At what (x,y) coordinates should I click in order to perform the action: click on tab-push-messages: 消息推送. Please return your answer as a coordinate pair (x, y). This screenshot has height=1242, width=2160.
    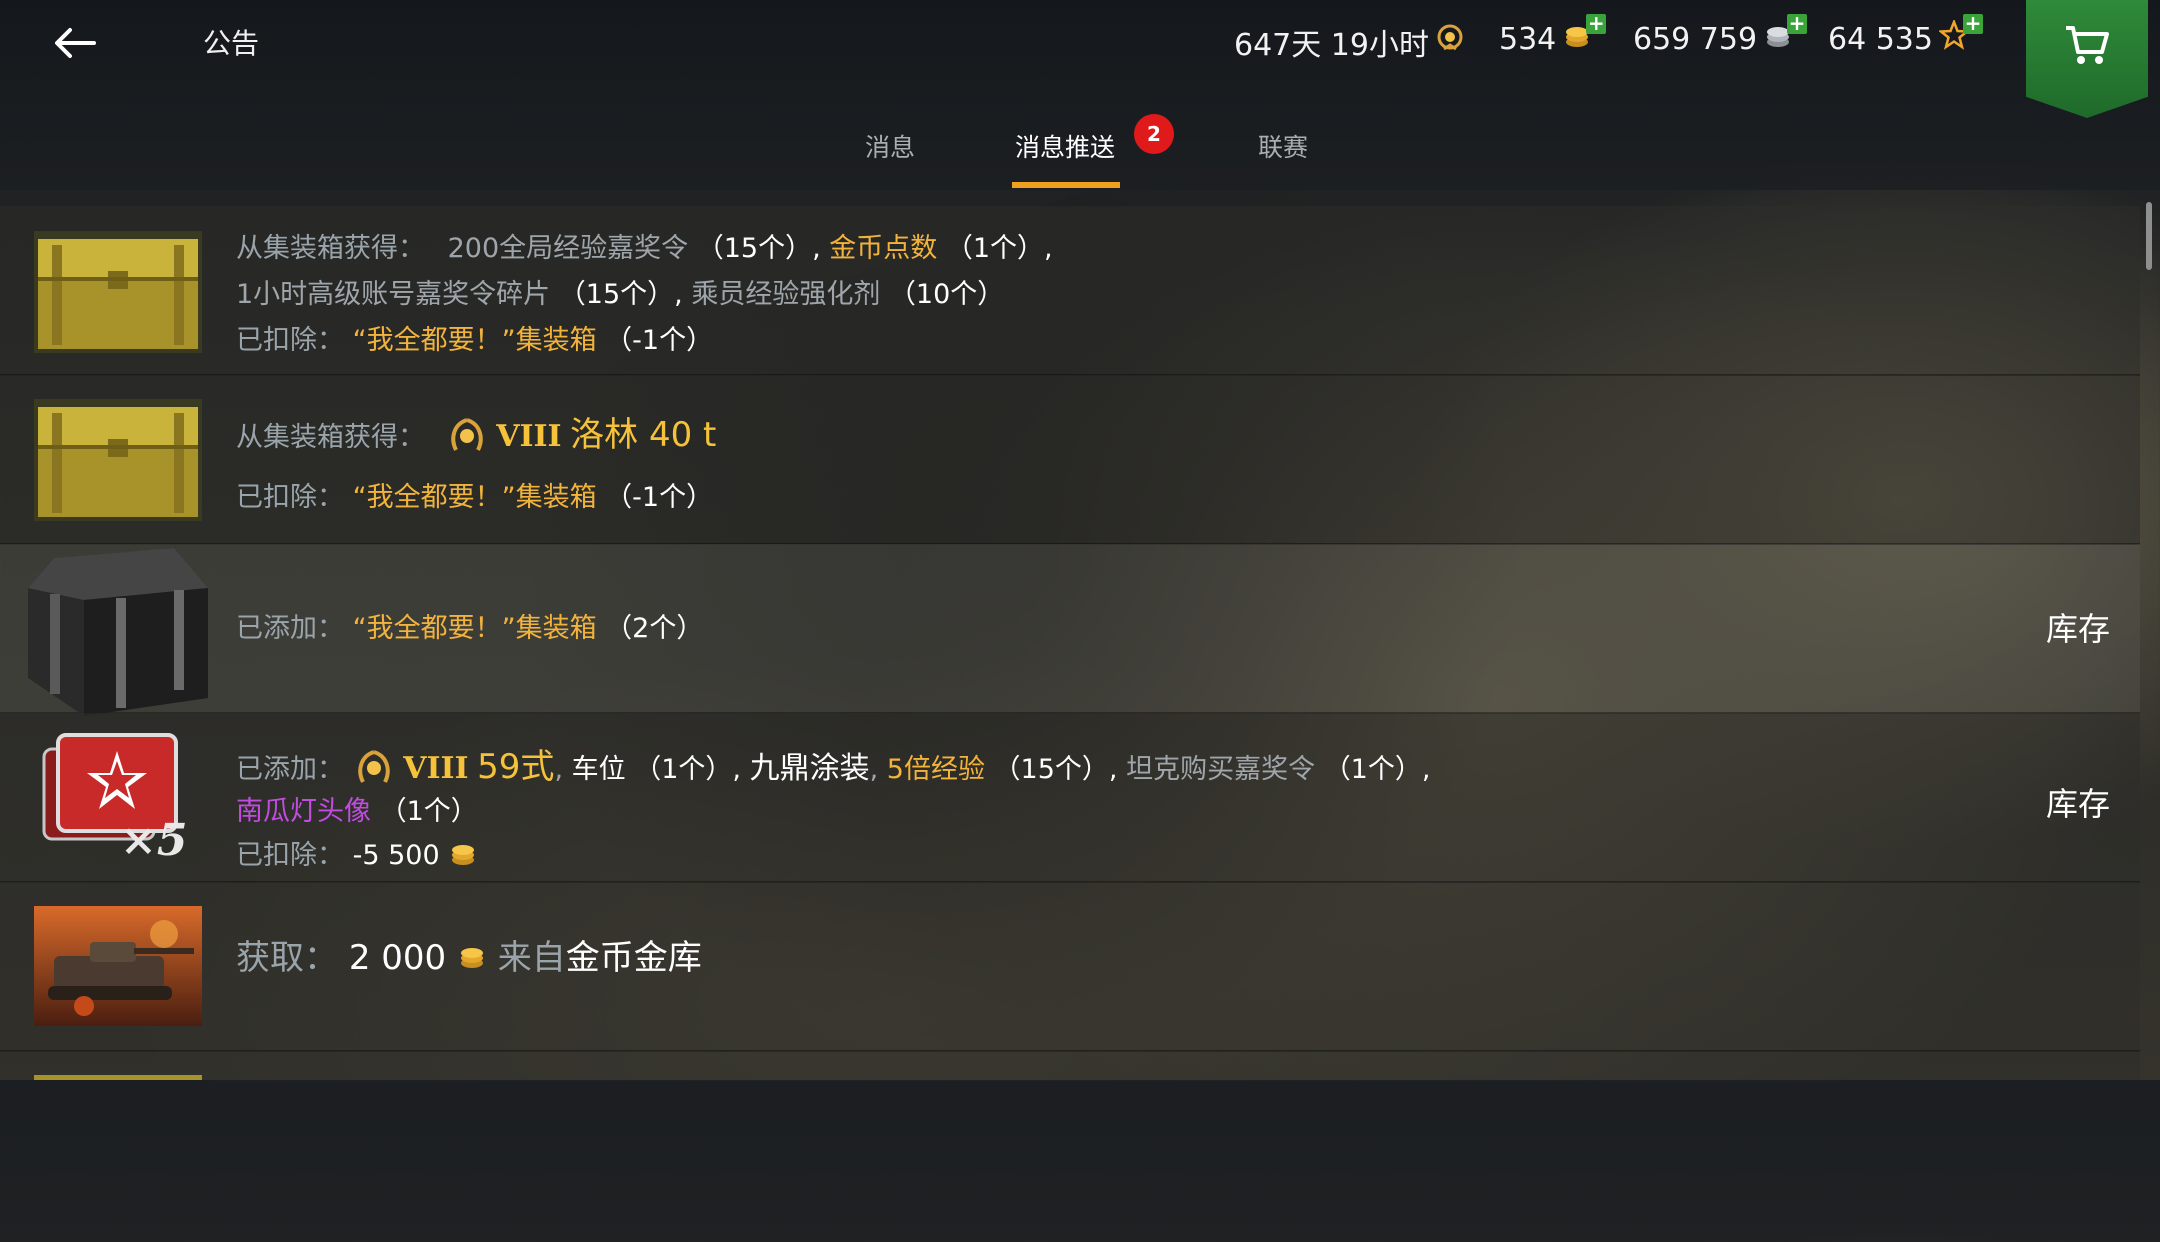
    Looking at the image, I should click on (1065, 146).